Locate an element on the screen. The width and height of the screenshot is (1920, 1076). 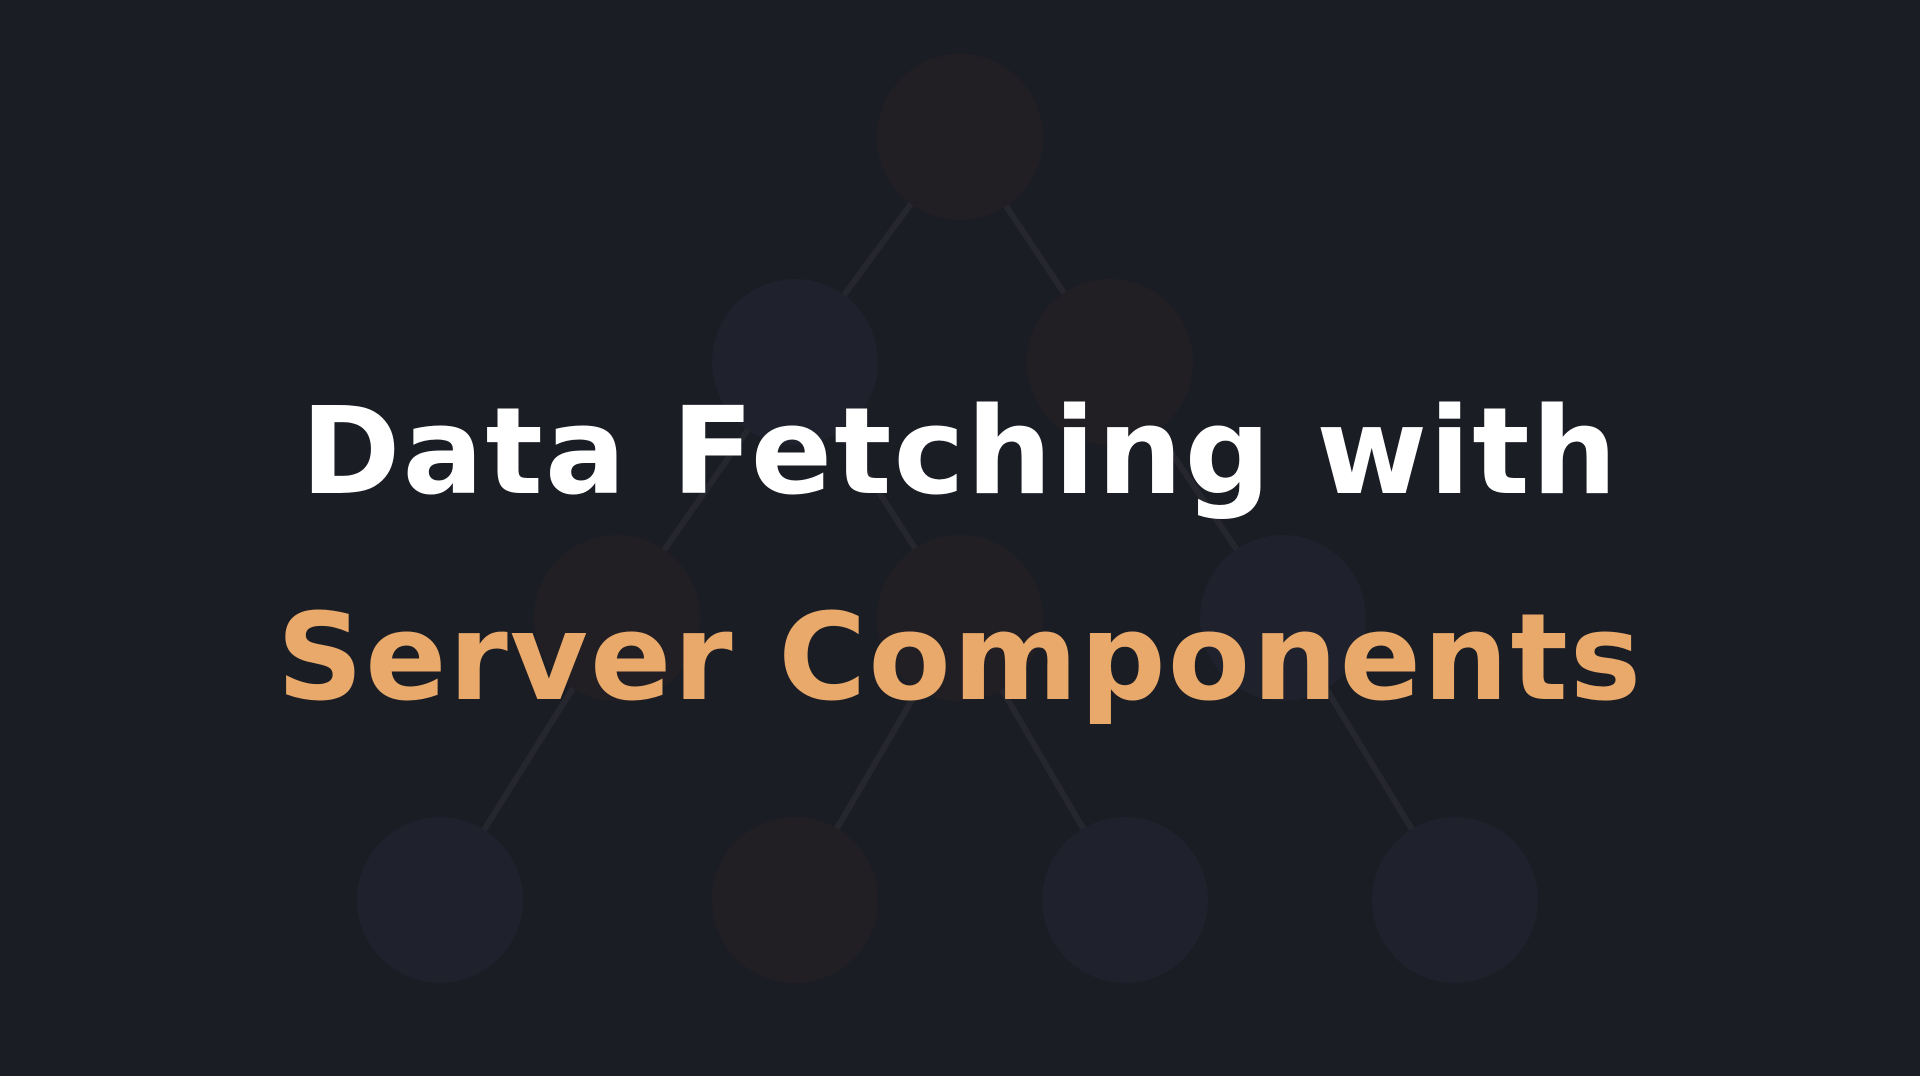
title-line-accent: Server Components is located at coordinates (960, 658).